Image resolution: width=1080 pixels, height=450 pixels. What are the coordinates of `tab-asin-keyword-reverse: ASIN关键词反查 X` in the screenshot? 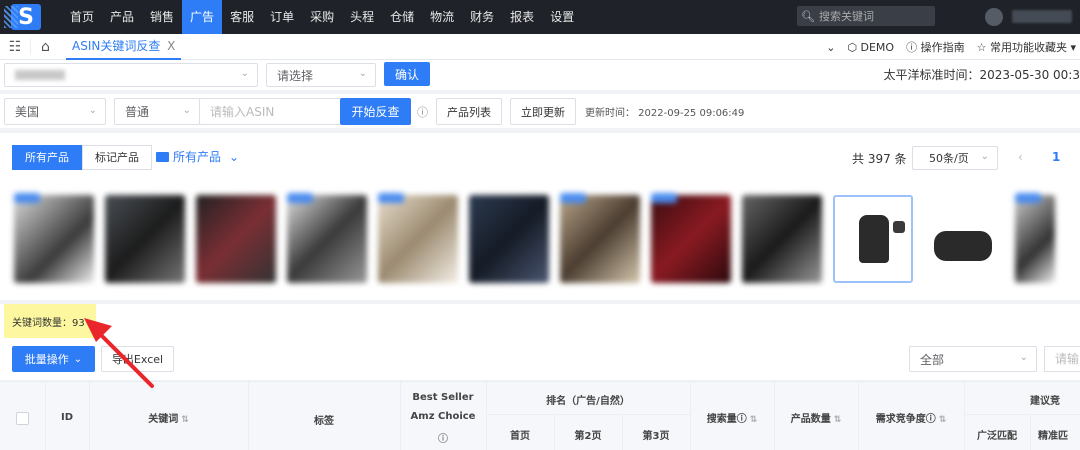 It's located at (124, 47).